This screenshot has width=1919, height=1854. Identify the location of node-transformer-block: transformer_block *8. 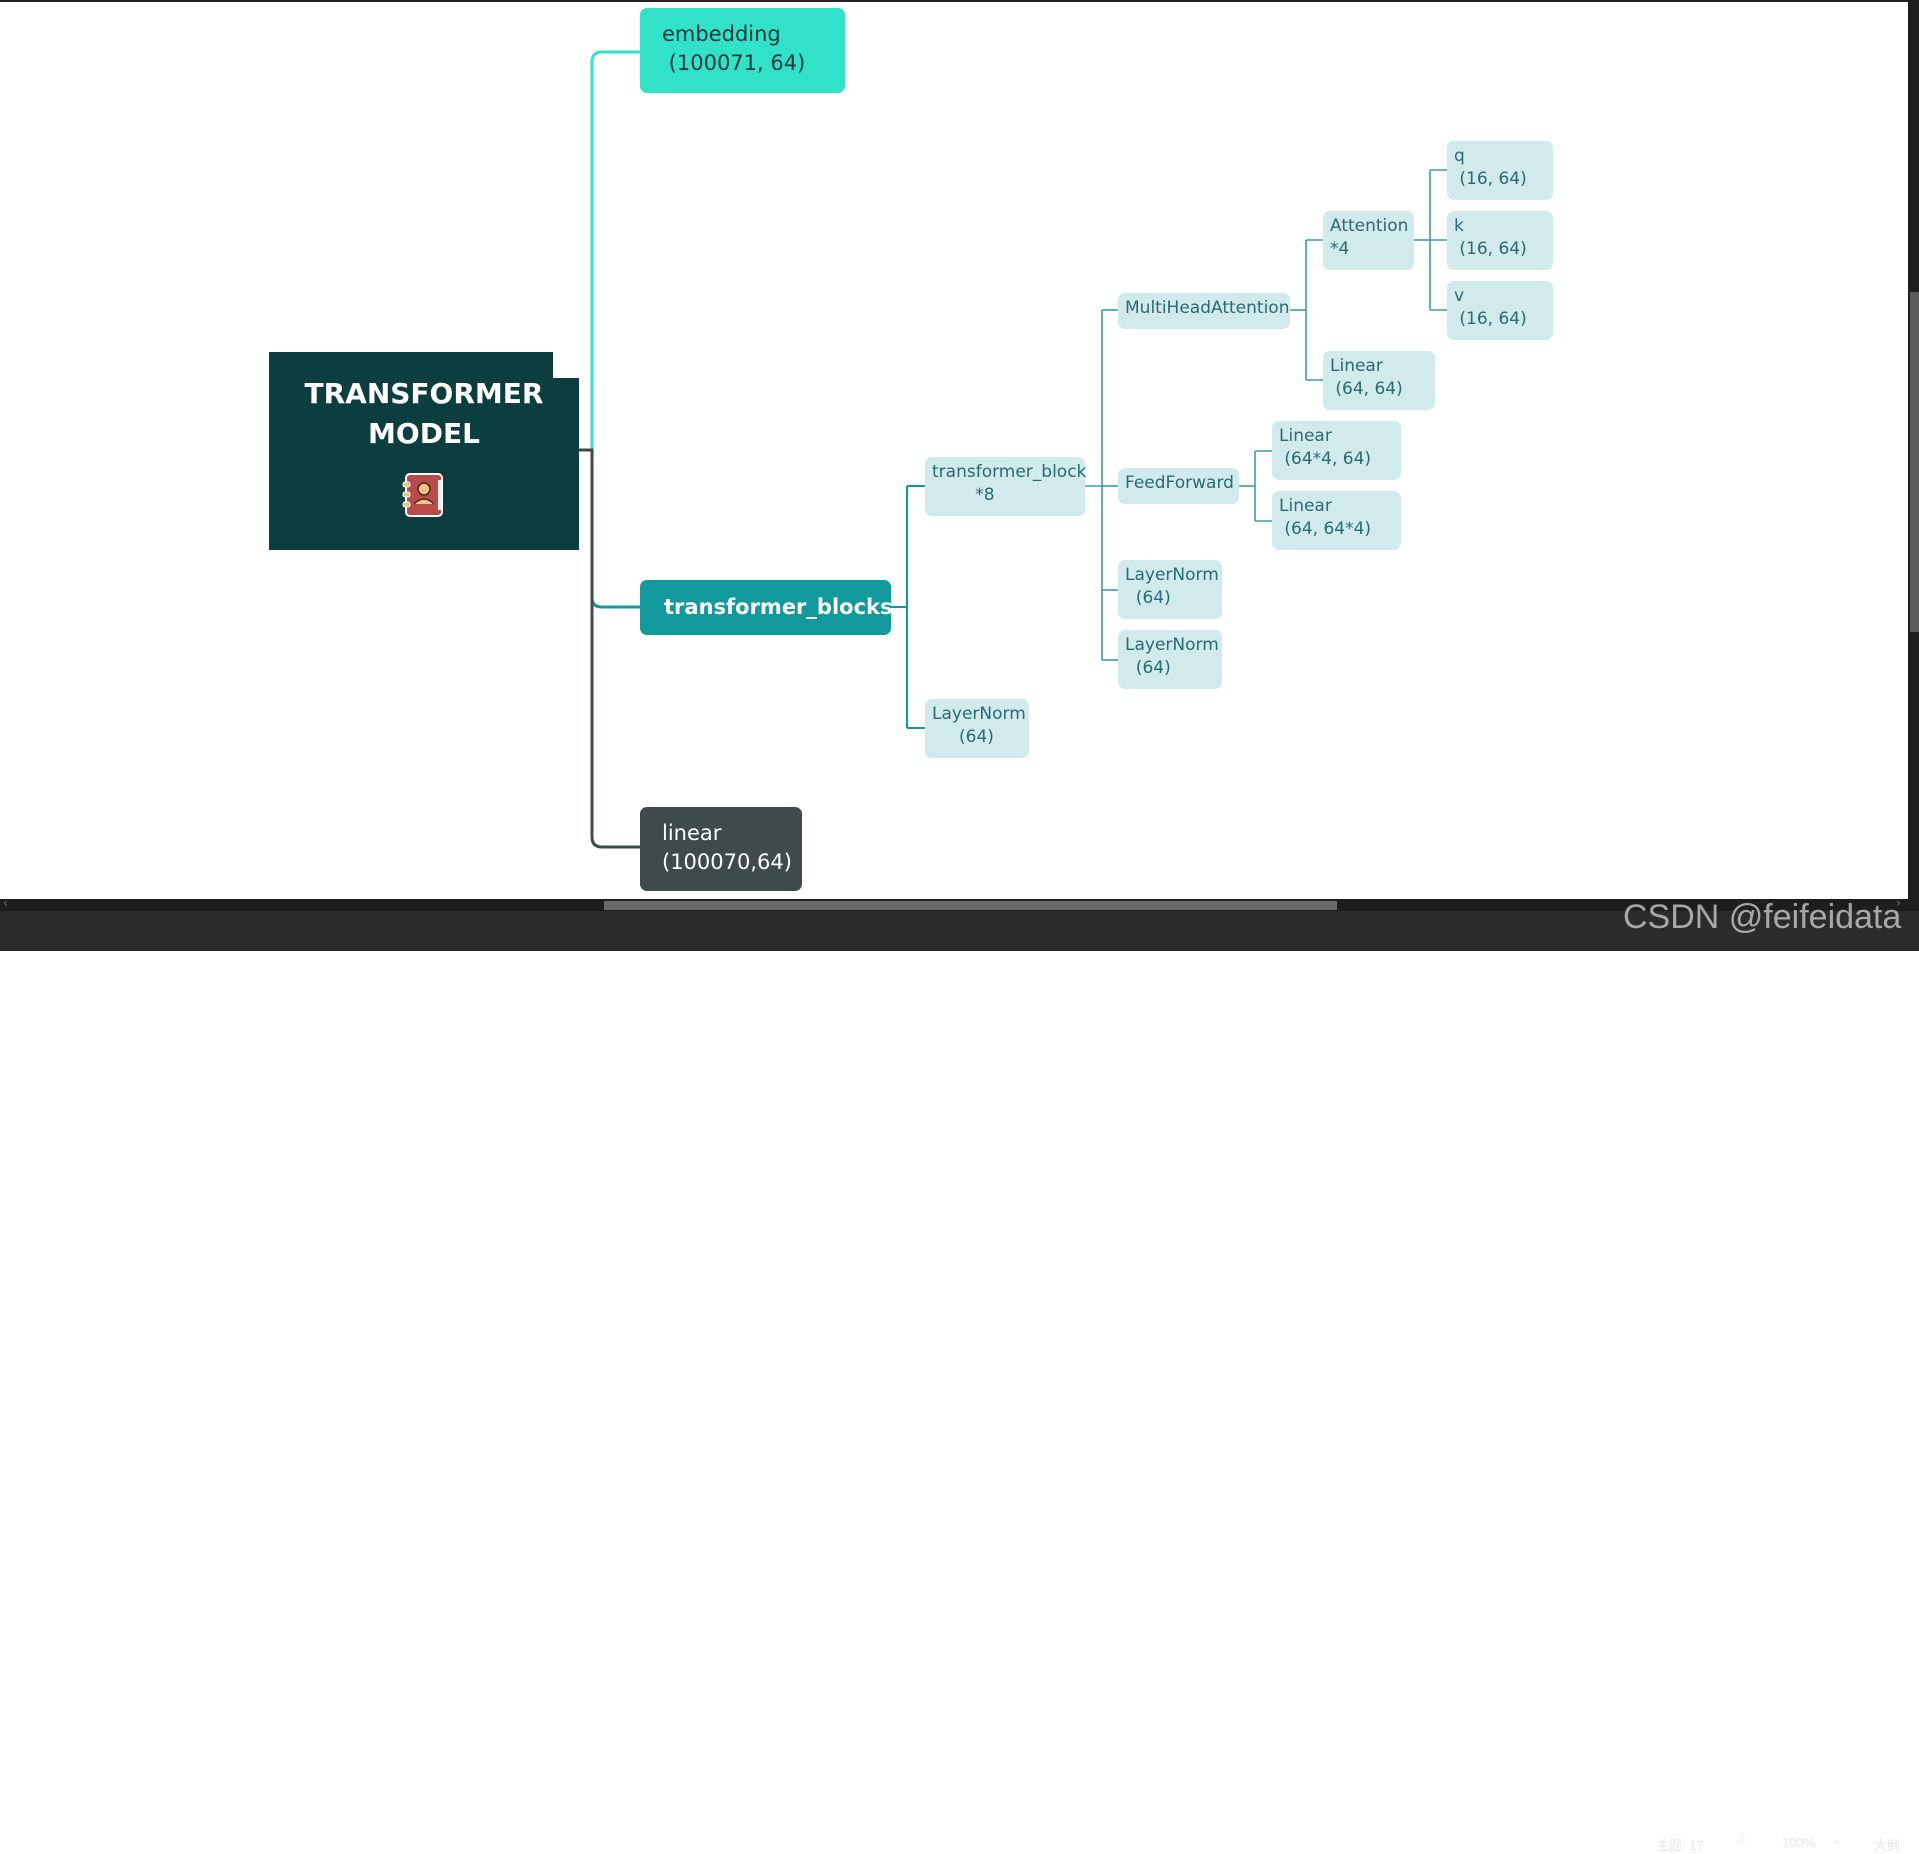
(1005, 486).